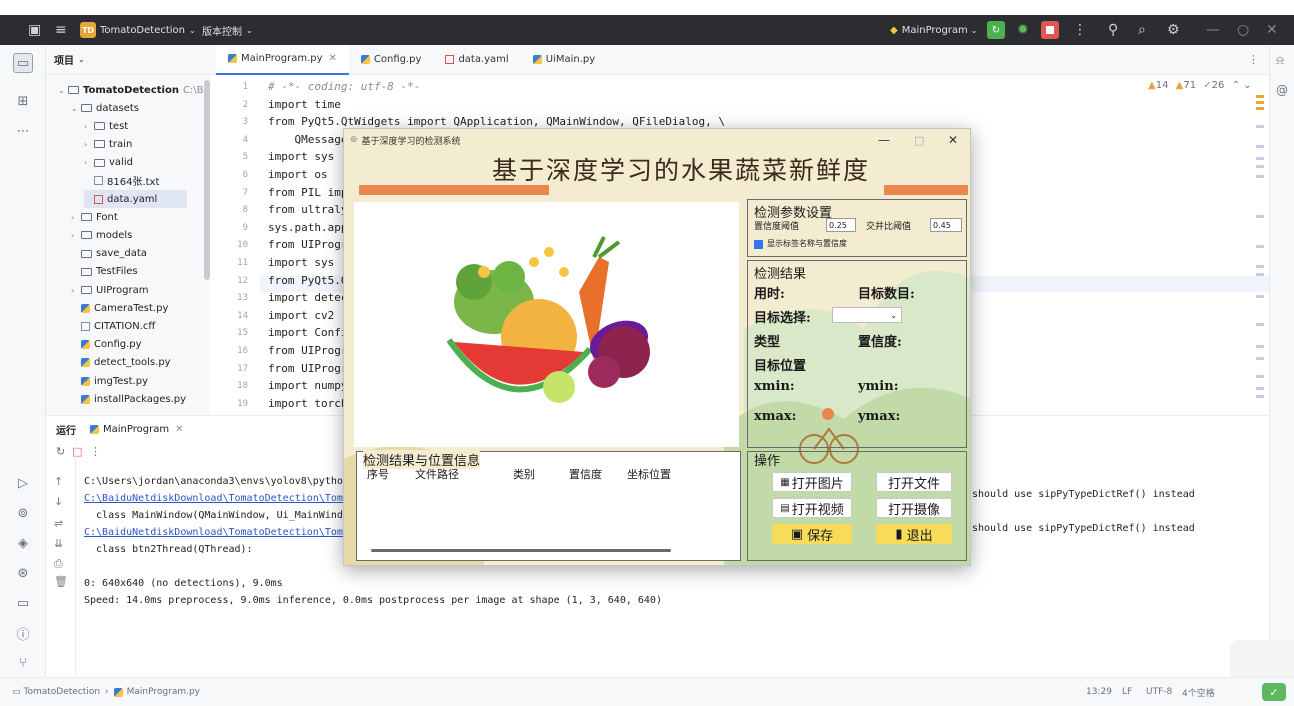  Describe the element at coordinates (23, 131) in the screenshot. I see `more-horizontal-icon: ⋯` at that location.